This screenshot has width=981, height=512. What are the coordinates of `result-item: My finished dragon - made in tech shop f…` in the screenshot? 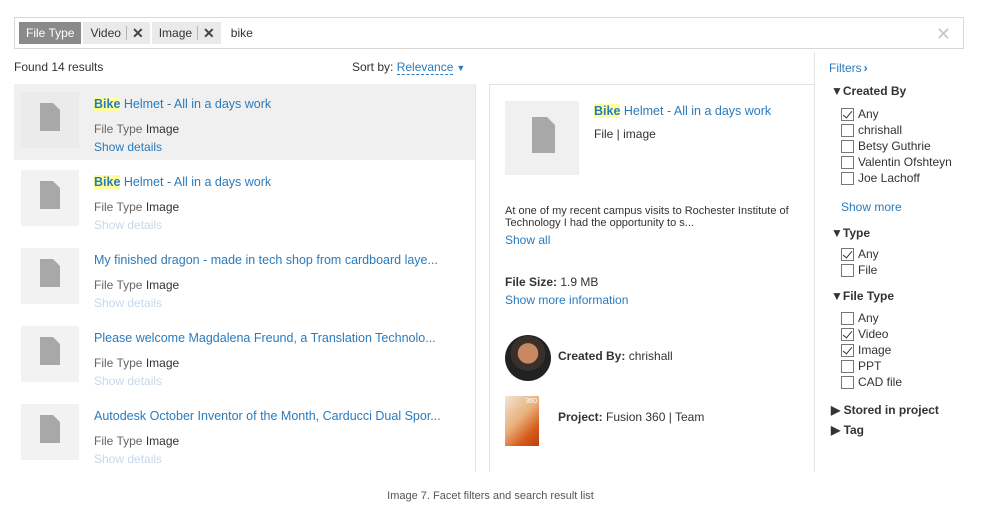 It's located at (244, 278).